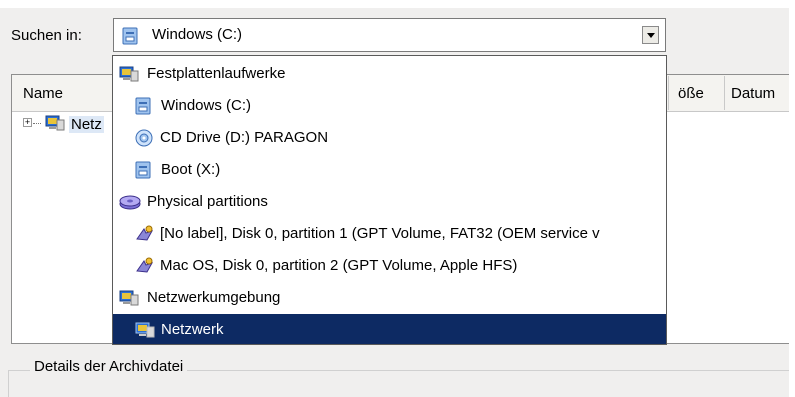  What do you see at coordinates (86, 124) in the screenshot?
I see `tree-node-label: Netz` at bounding box center [86, 124].